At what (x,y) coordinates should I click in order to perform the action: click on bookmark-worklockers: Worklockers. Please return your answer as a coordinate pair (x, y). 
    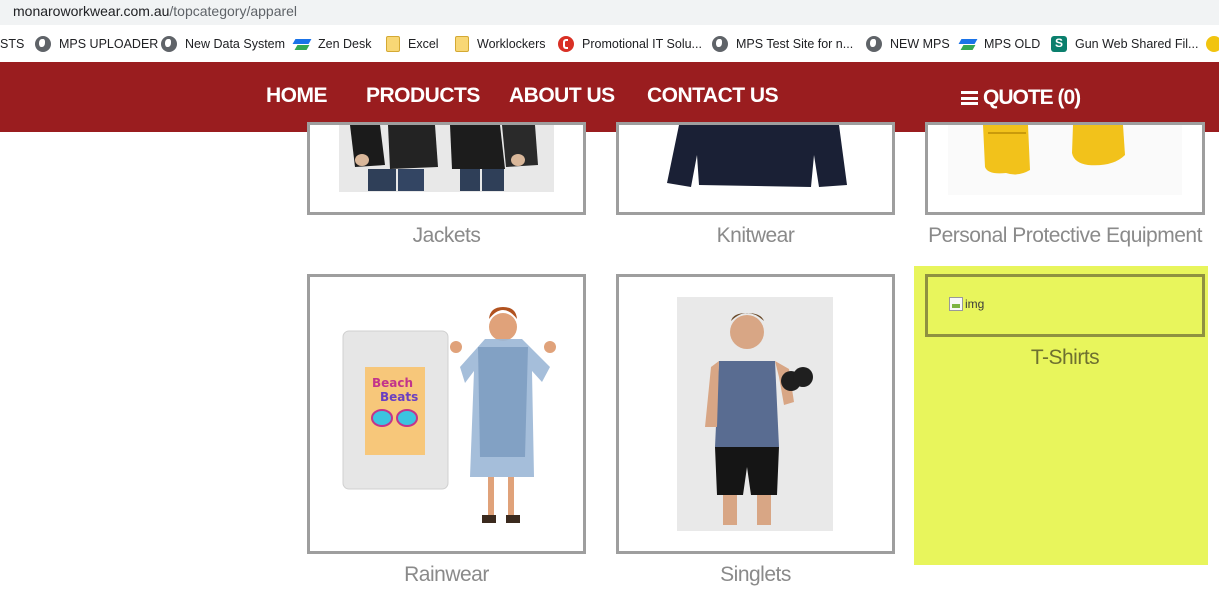
    Looking at the image, I should click on (500, 44).